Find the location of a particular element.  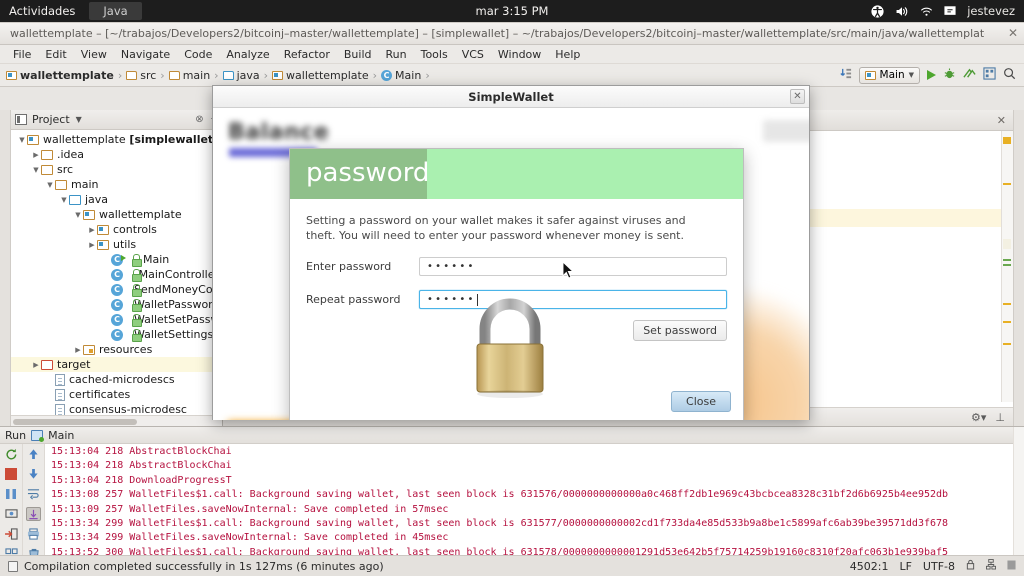

menu-run: Run is located at coordinates (396, 54).